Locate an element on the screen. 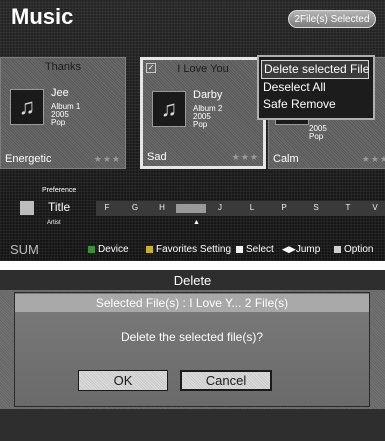  select-button-icon is located at coordinates (239, 249).